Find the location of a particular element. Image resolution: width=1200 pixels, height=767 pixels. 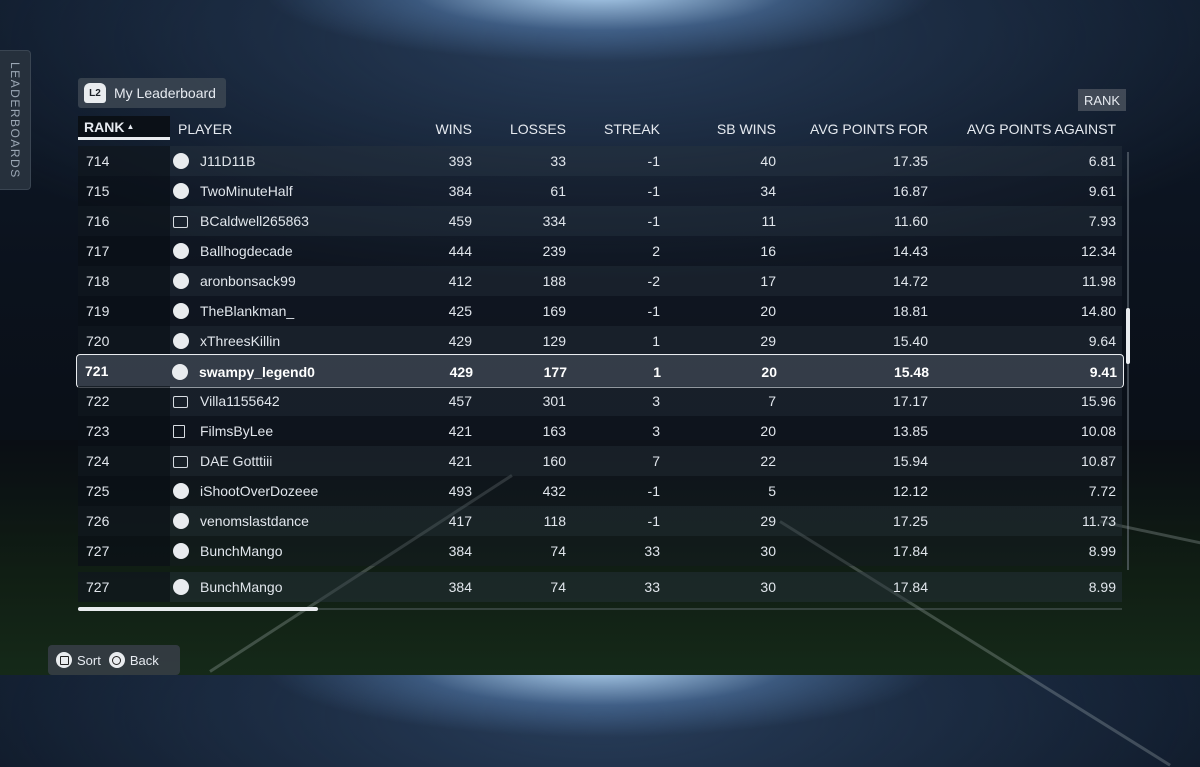

column-header-rank: RANK ▲ is located at coordinates (124, 128).